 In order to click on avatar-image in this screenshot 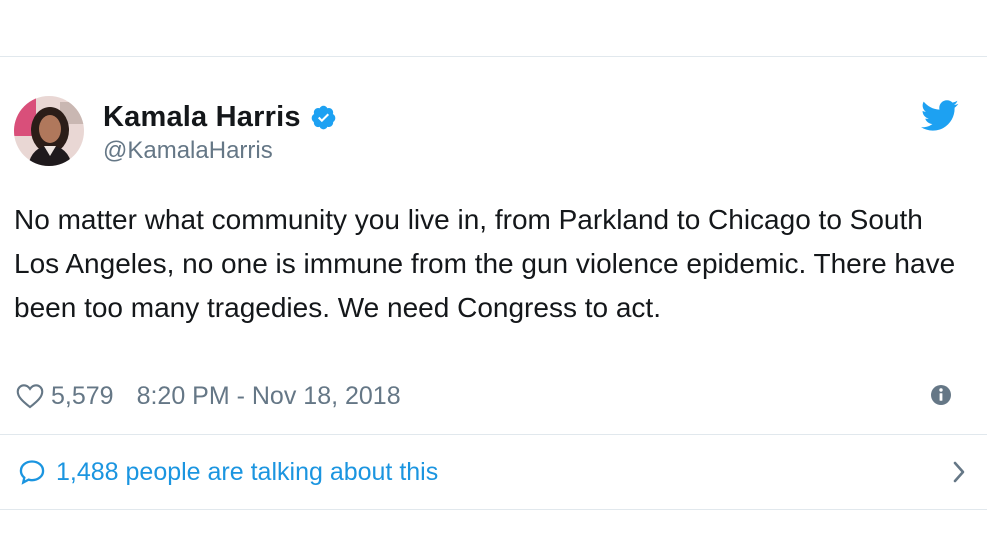, I will do `click(49, 131)`.